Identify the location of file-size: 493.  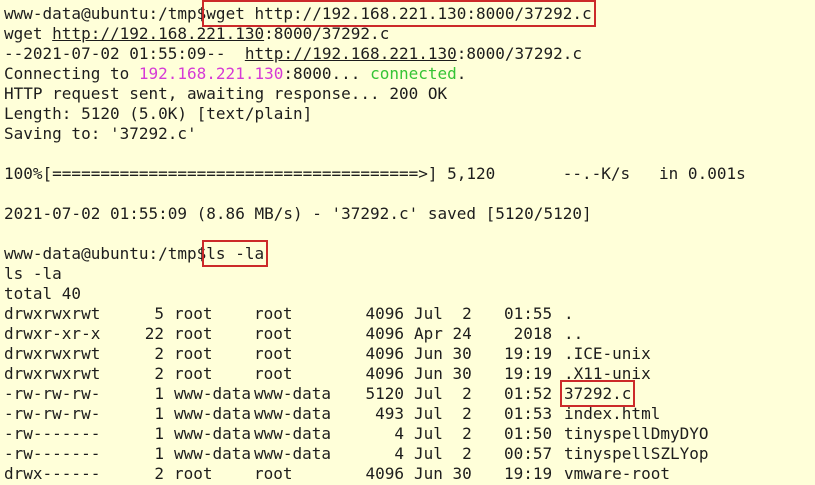
(389, 413).